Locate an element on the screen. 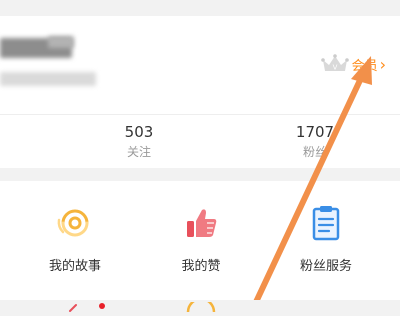 Image resolution: width=400 pixels, height=316 pixels. menu-item-fan-service: 粉丝服务 is located at coordinates (326, 239).